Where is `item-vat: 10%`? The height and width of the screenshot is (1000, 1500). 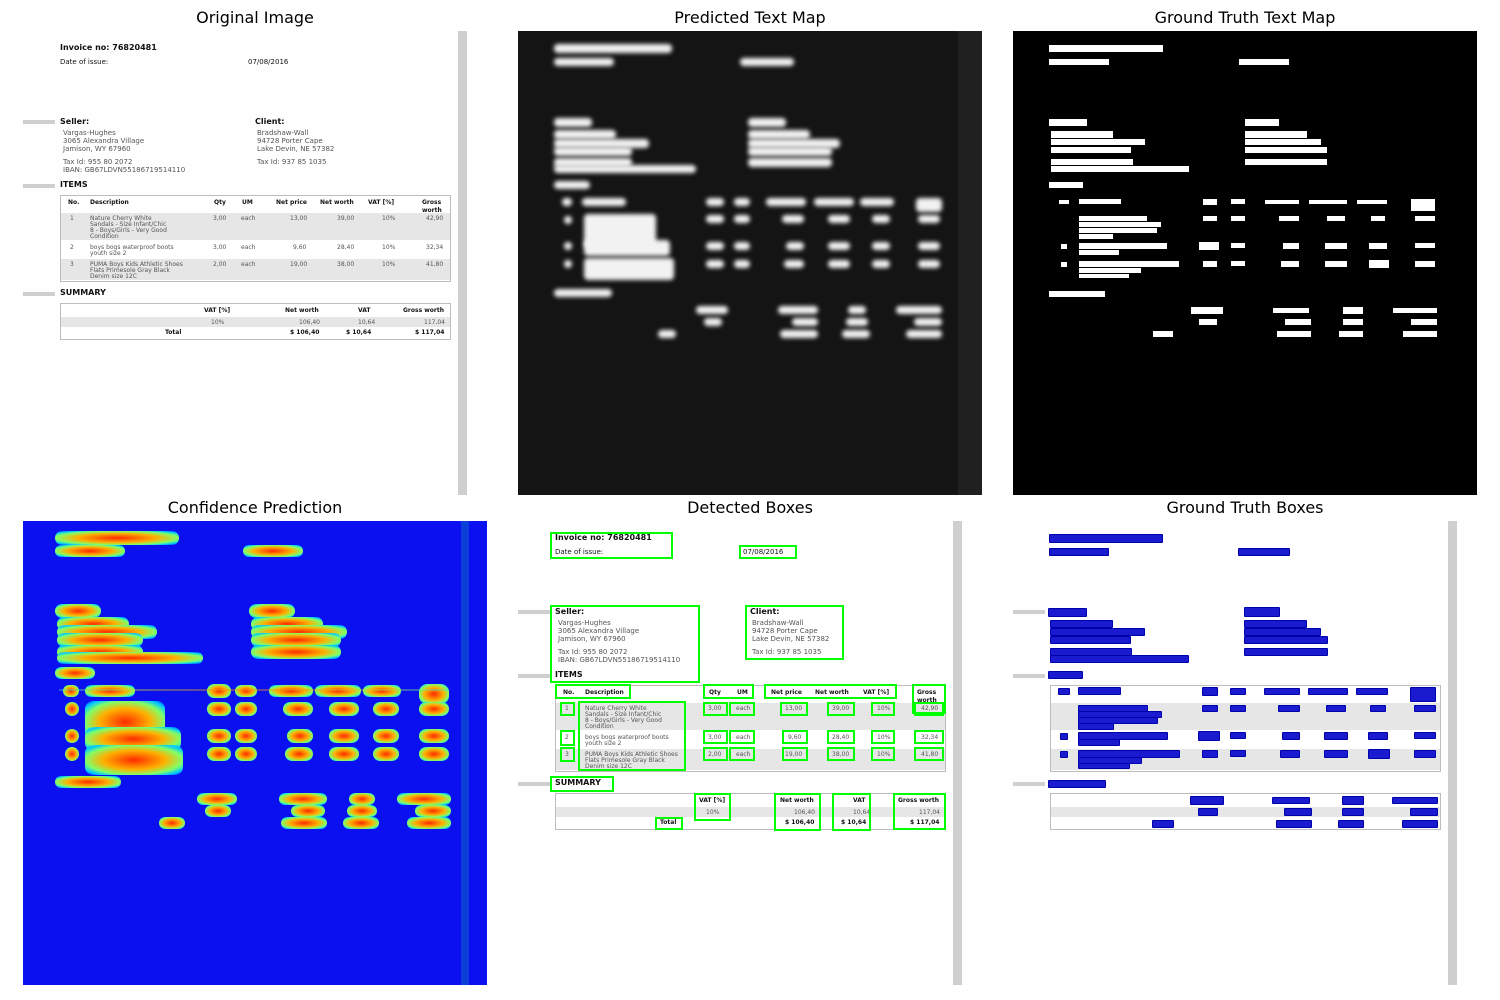
item-vat: 10% is located at coordinates (389, 218).